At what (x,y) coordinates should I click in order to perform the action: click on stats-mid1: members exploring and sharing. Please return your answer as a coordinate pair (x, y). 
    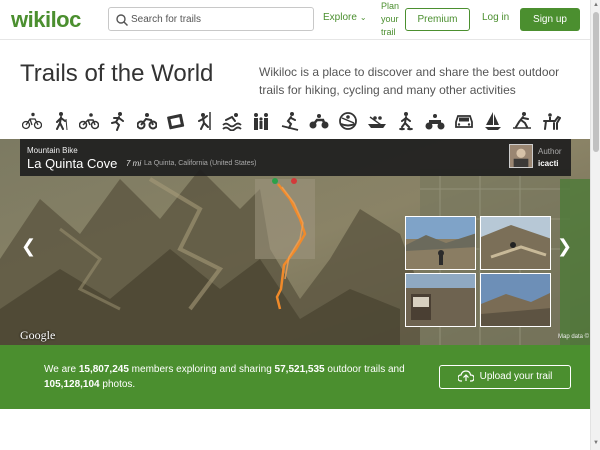
    Looking at the image, I should click on (201, 369).